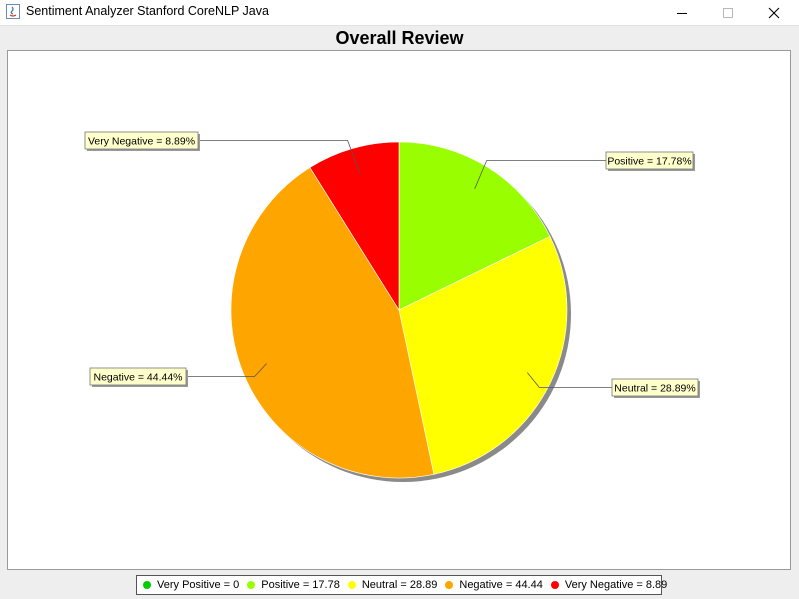 The height and width of the screenshot is (599, 799). Describe the element at coordinates (616, 585) in the screenshot. I see `legend-label: Very Negative = 8.89` at that location.